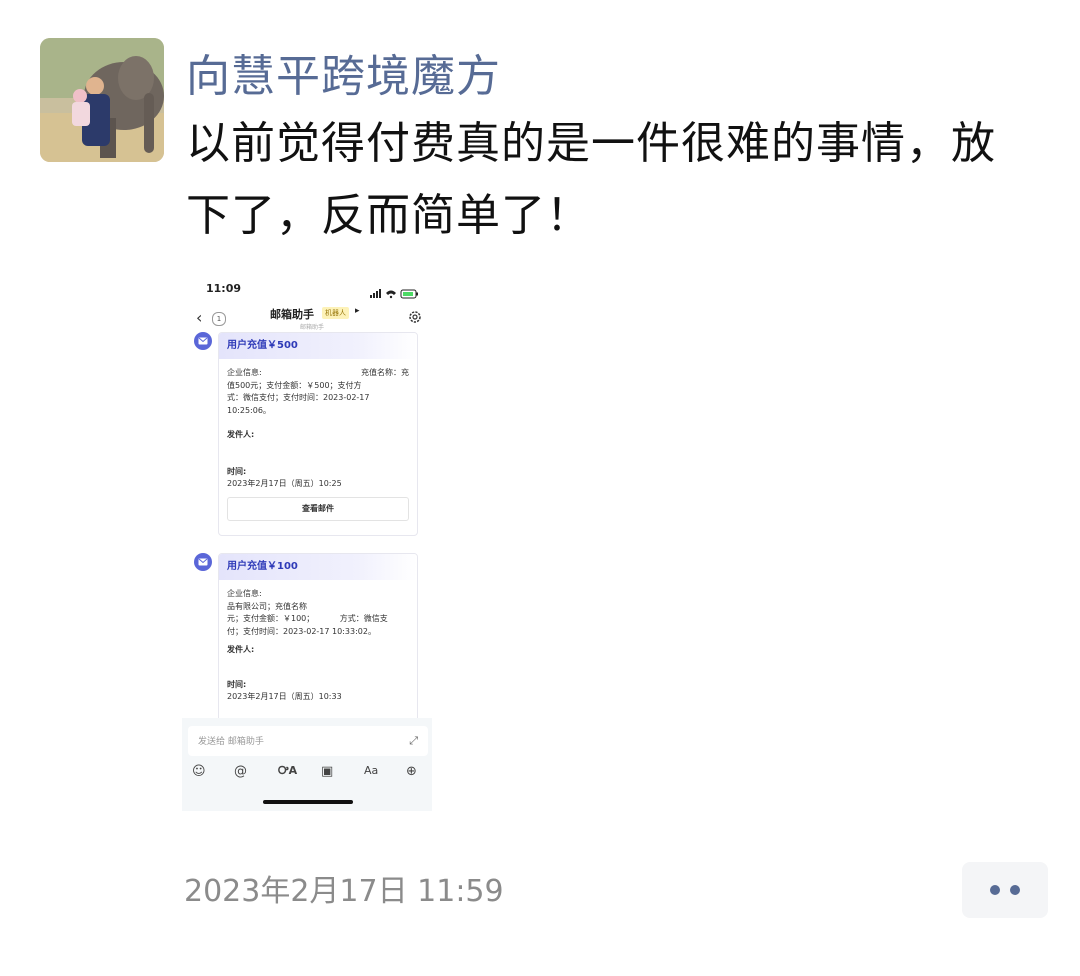  Describe the element at coordinates (312, 327) in the screenshot. I see `chat-subtitle: 邮箱助手` at that location.